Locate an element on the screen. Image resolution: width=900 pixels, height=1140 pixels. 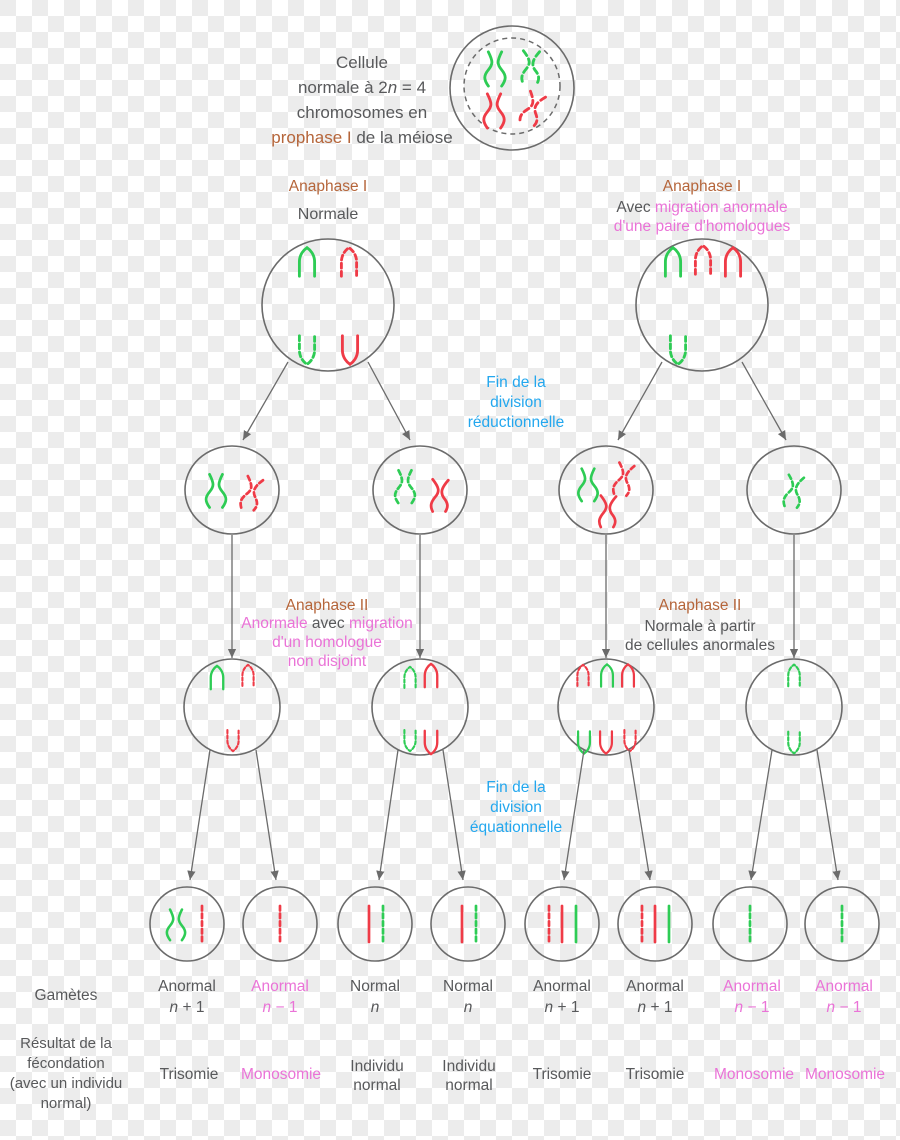
cell-anaphase1-abnormal is located at coordinates (702, 305).